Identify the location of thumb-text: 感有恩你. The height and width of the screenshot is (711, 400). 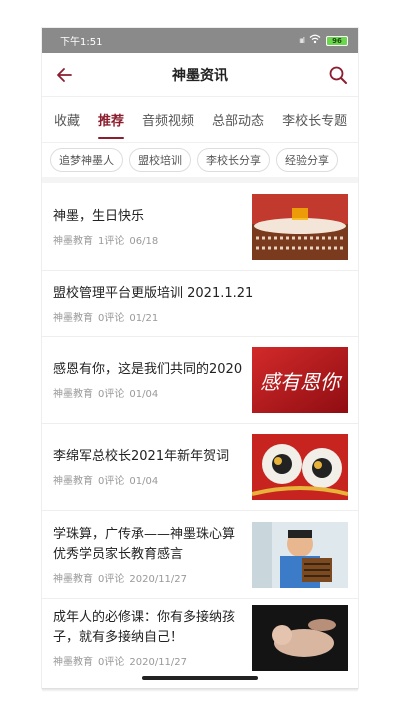
(301, 382).